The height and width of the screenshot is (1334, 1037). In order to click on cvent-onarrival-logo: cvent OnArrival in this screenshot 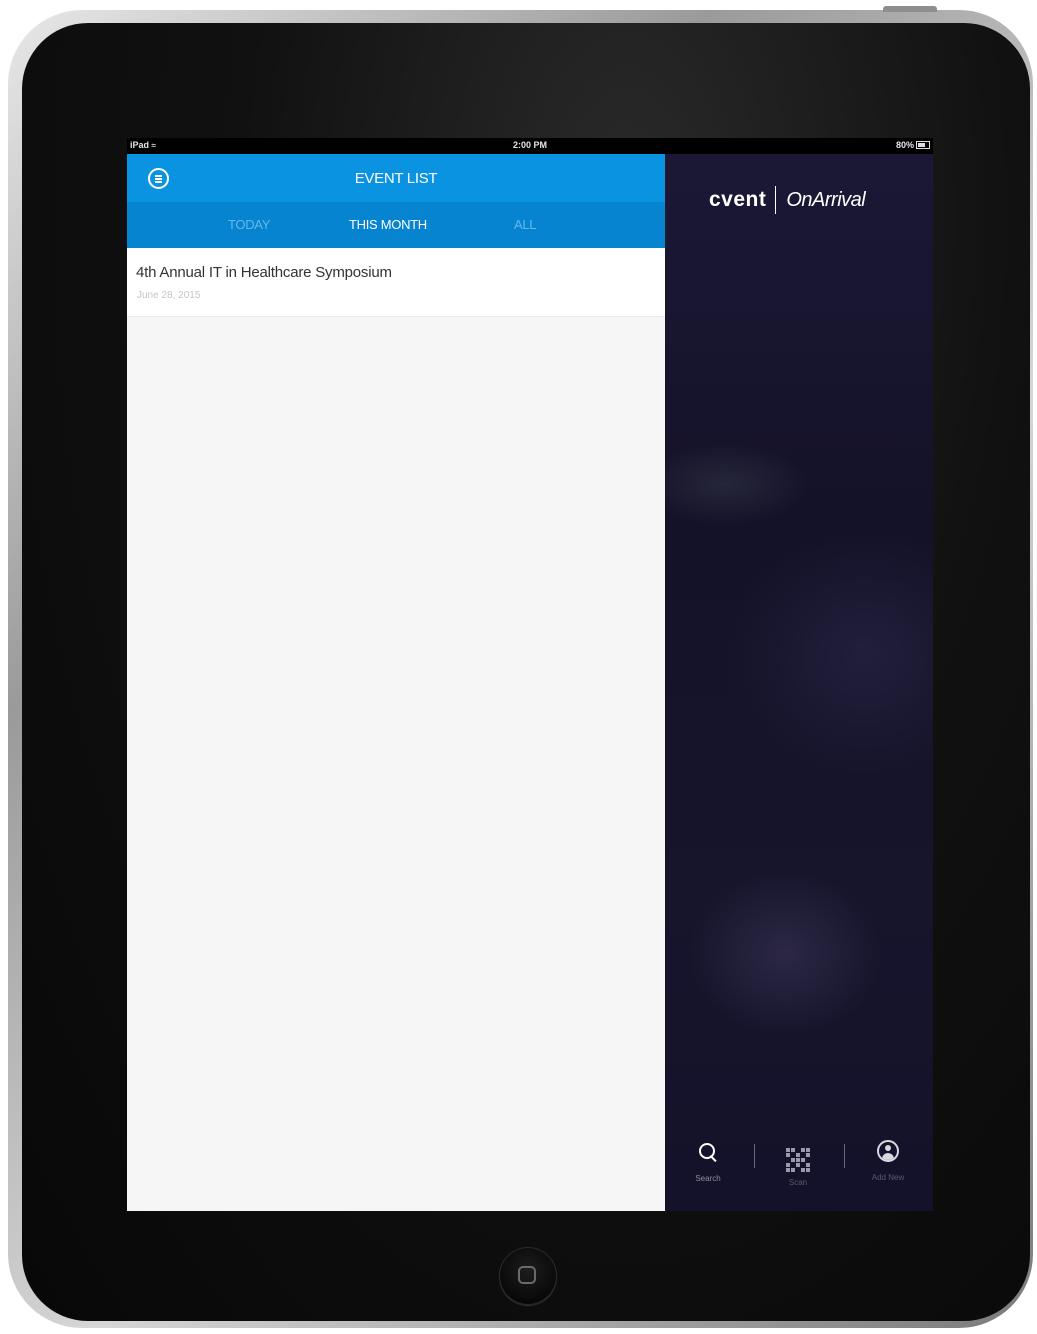, I will do `click(787, 200)`.